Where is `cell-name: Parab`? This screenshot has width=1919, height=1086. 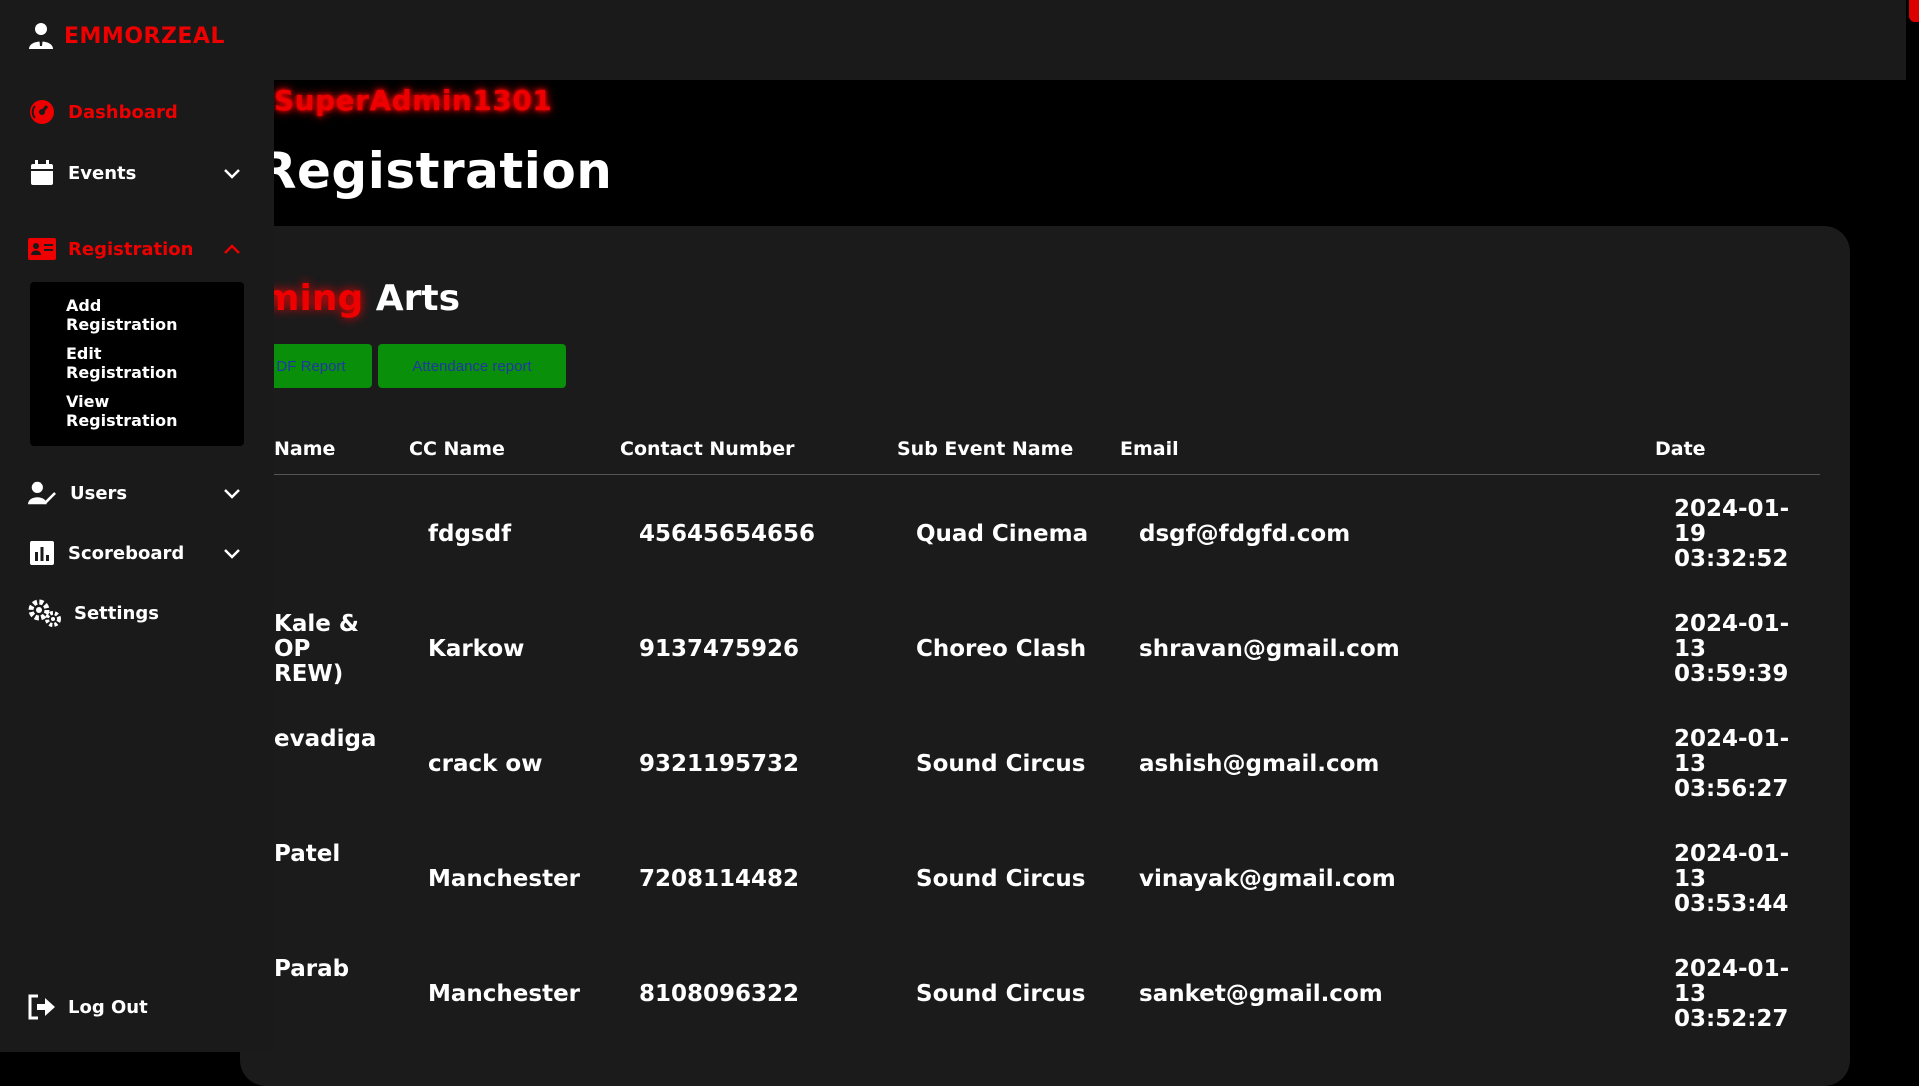
cell-name: Parab is located at coordinates (312, 969).